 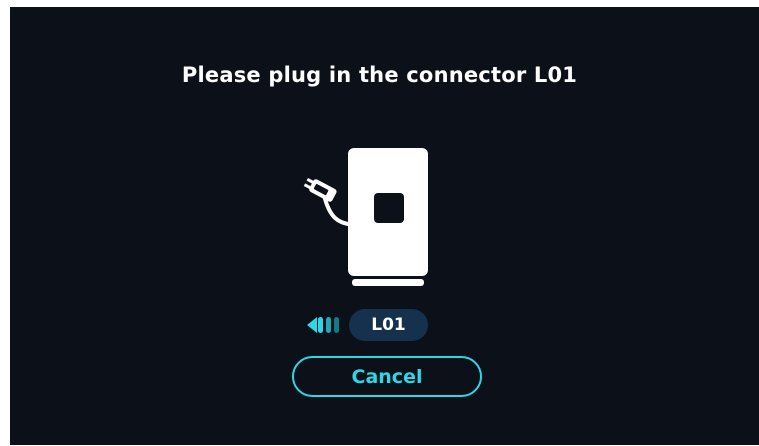 I want to click on charger-base, so click(x=388, y=282).